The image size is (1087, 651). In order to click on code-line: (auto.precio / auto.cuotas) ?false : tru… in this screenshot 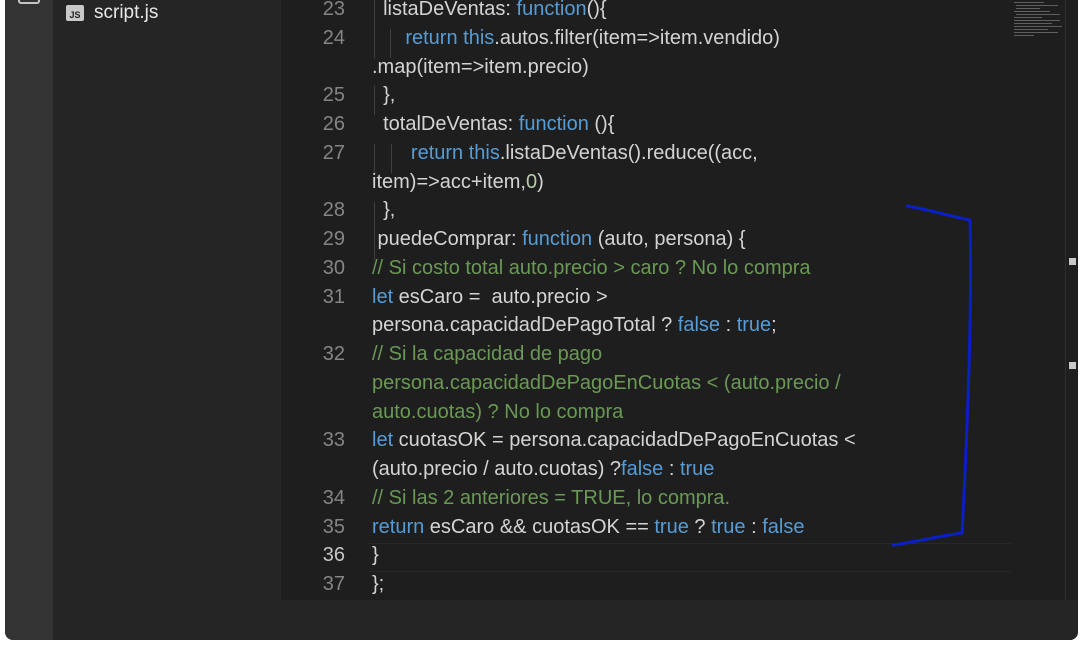, I will do `click(646, 469)`.